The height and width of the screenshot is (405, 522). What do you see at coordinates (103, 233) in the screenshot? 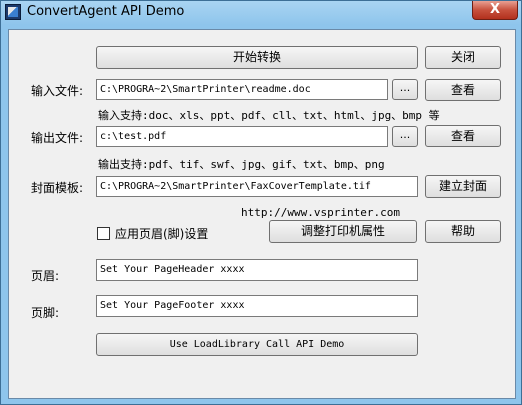
I see `apply-header-footer-checkbox` at bounding box center [103, 233].